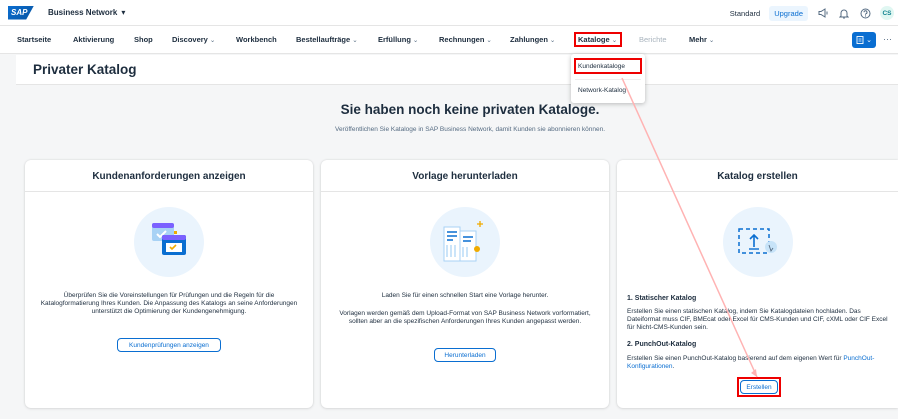 Image resolution: width=898 pixels, height=419 pixels. I want to click on requirements-illustration-icon, so click(169, 242).